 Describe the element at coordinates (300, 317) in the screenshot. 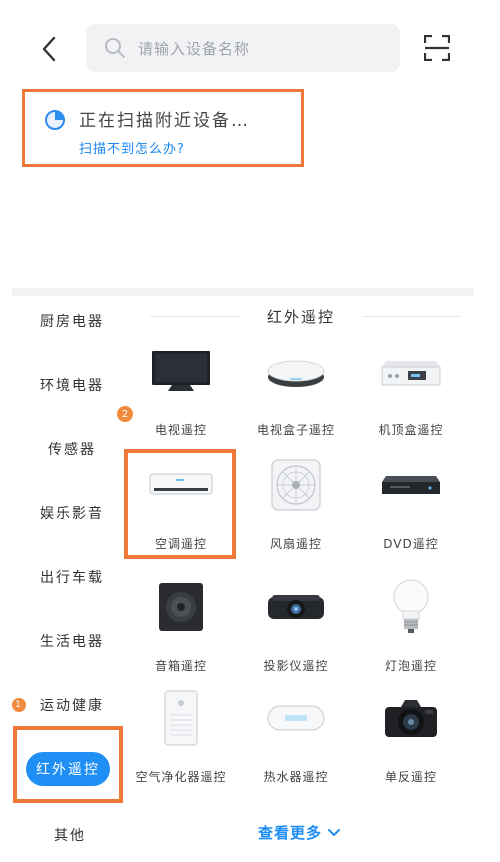

I see `section-title: 红外遥控` at that location.